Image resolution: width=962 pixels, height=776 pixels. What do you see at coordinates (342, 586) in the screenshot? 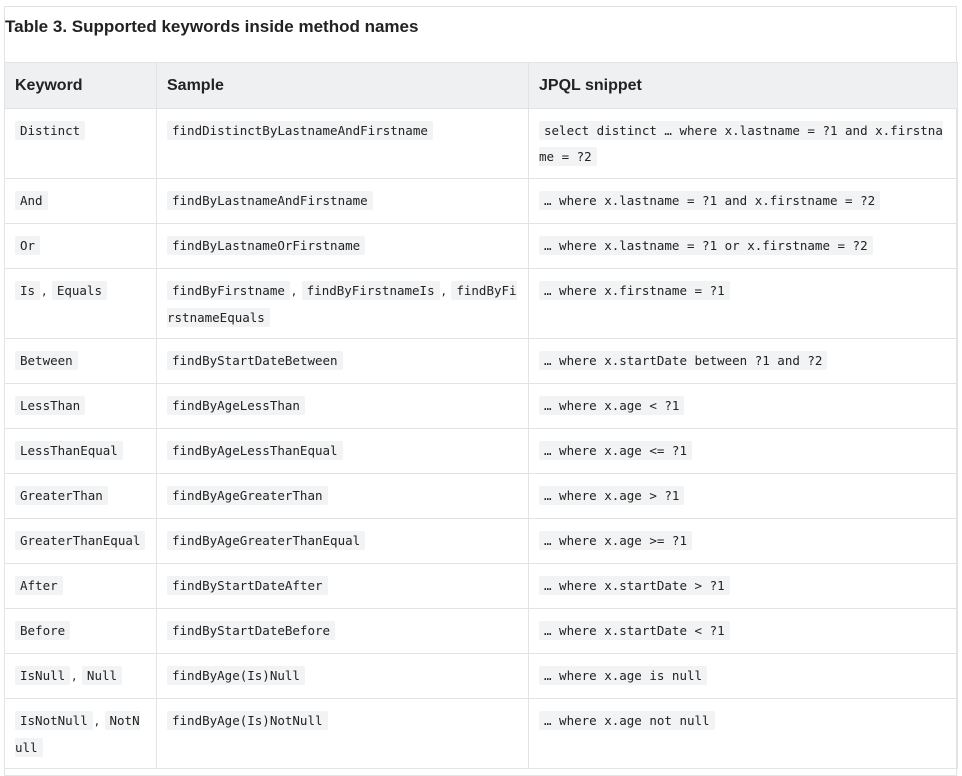
I see `sample-cell: findByStartDateAfter` at bounding box center [342, 586].